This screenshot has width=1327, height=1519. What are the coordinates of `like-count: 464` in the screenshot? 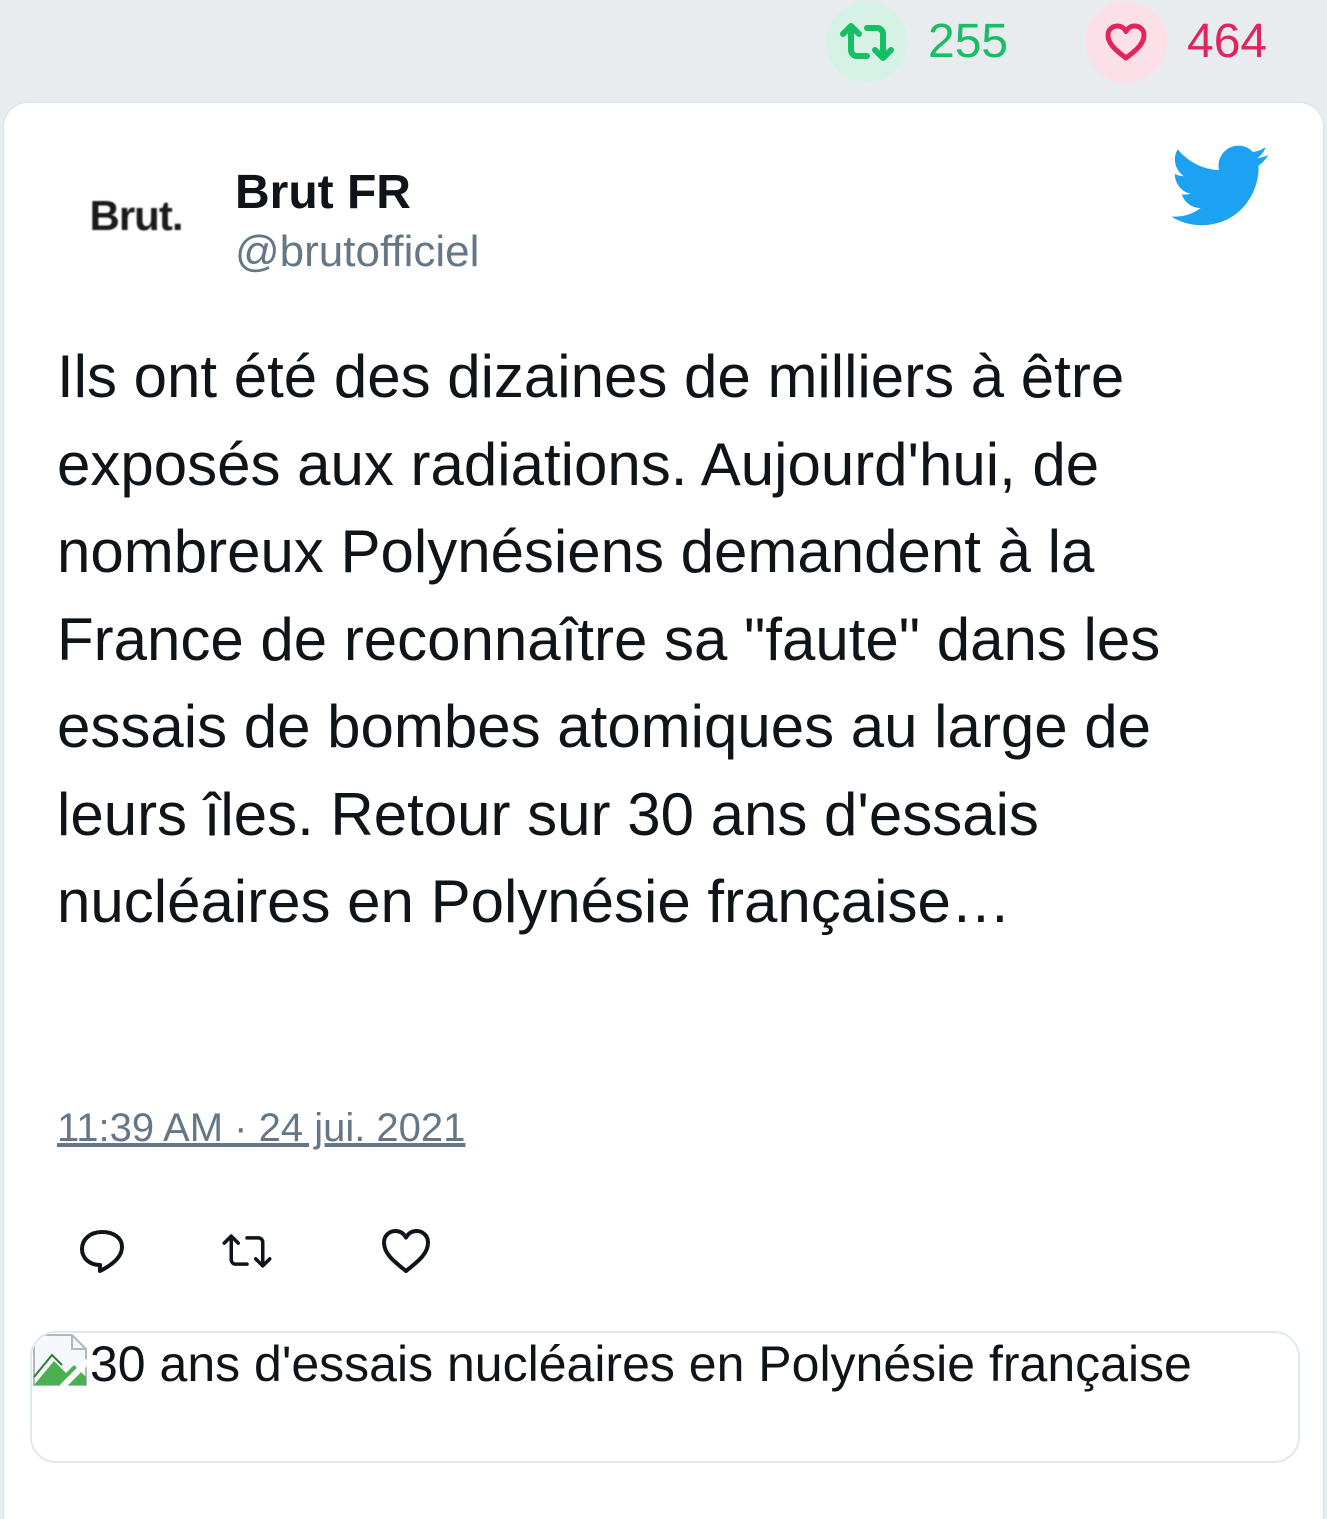 It's located at (1227, 41).